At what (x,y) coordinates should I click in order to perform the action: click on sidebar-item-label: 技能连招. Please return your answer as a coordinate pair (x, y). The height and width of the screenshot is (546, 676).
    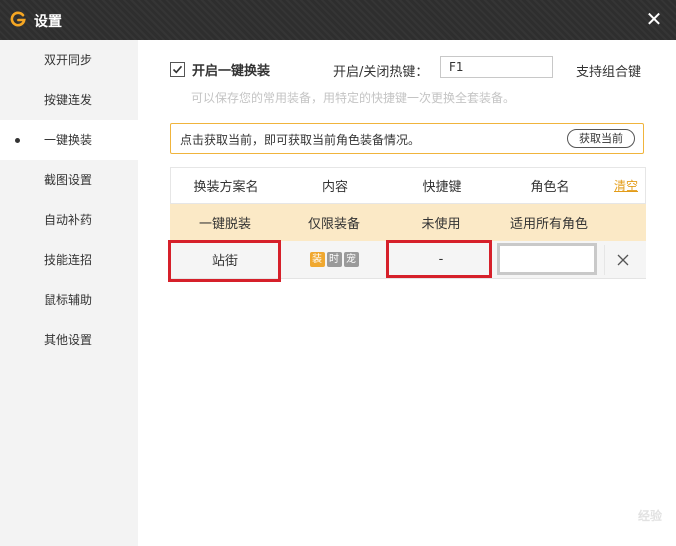
    Looking at the image, I should click on (68, 260).